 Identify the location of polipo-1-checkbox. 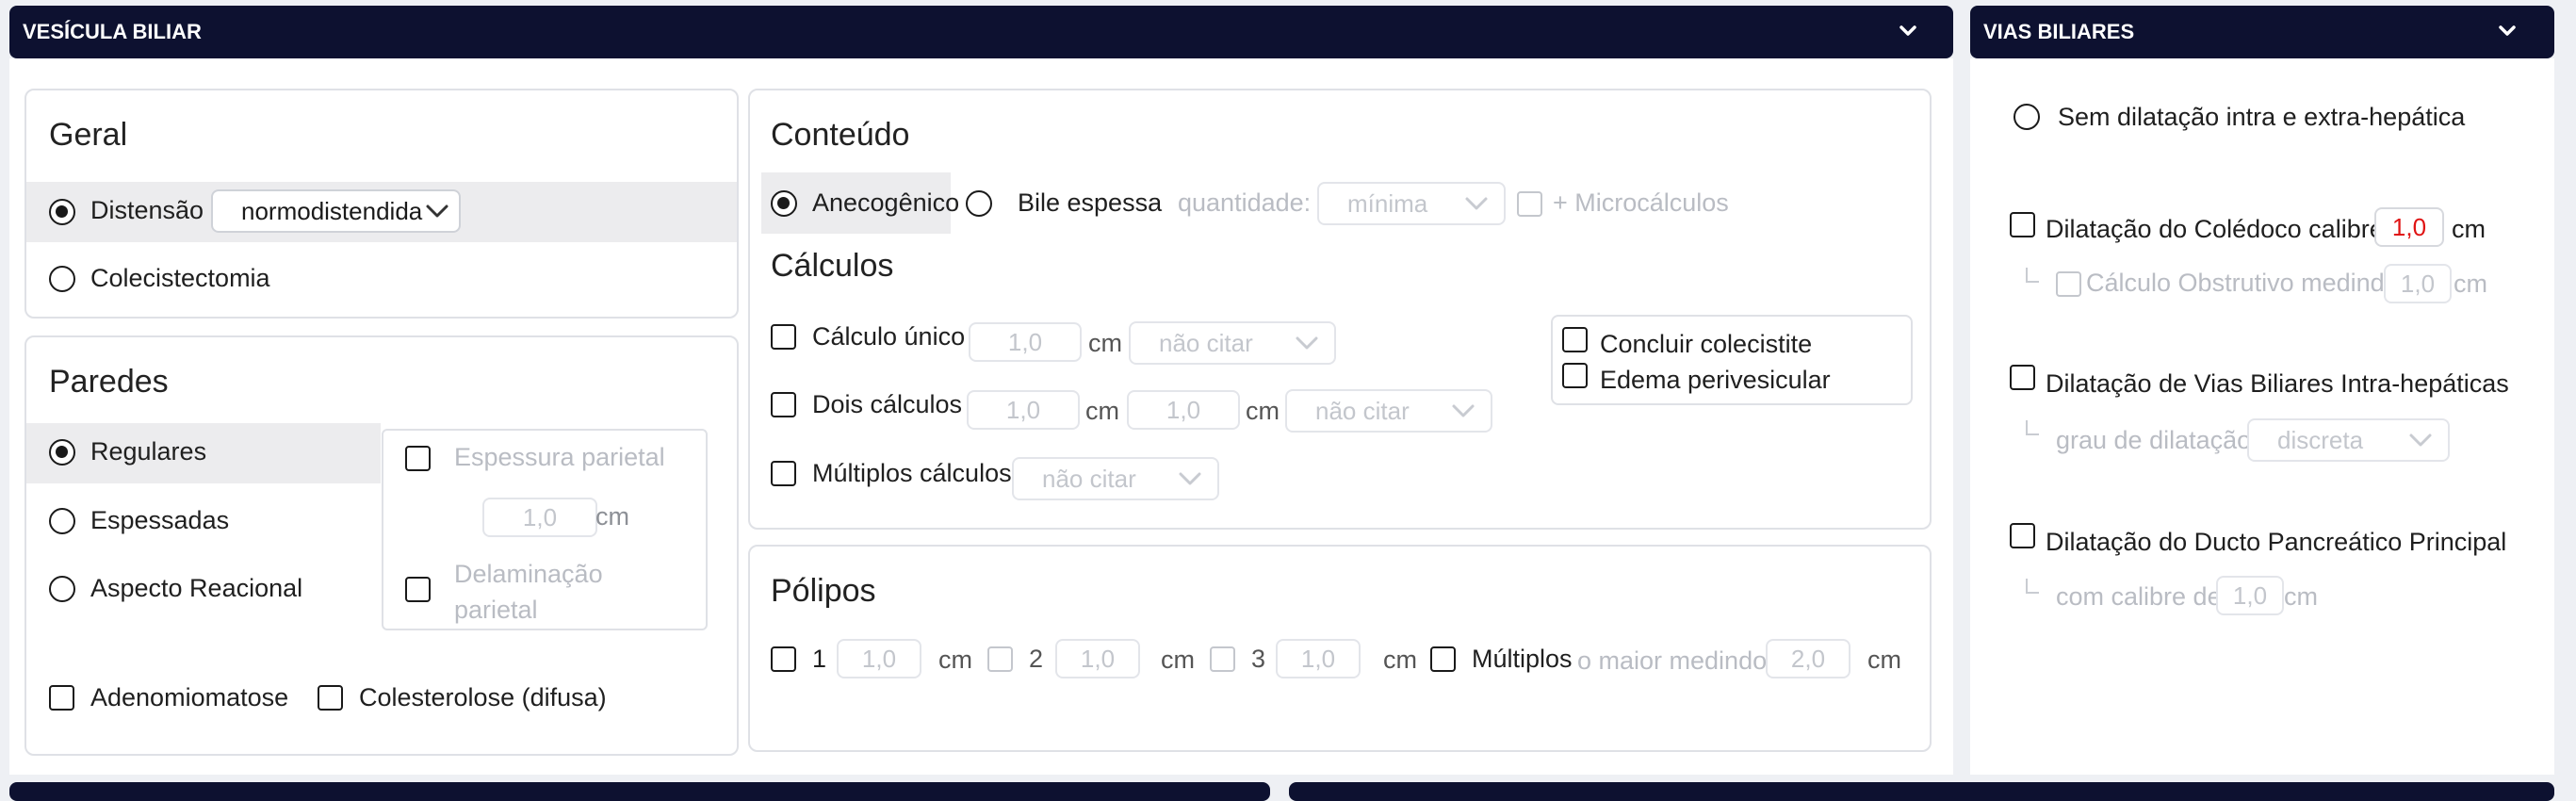
(783, 659).